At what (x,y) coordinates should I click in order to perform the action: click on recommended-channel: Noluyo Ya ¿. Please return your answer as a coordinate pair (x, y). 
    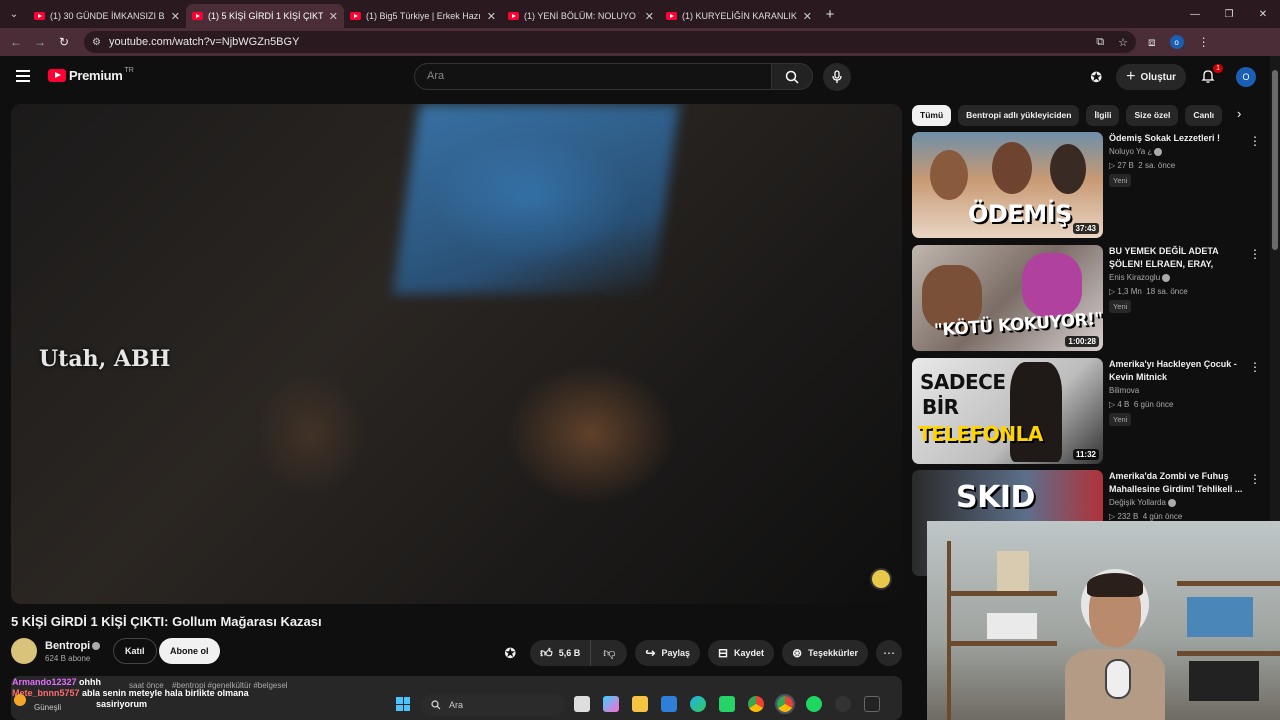
    Looking at the image, I should click on (1136, 151).